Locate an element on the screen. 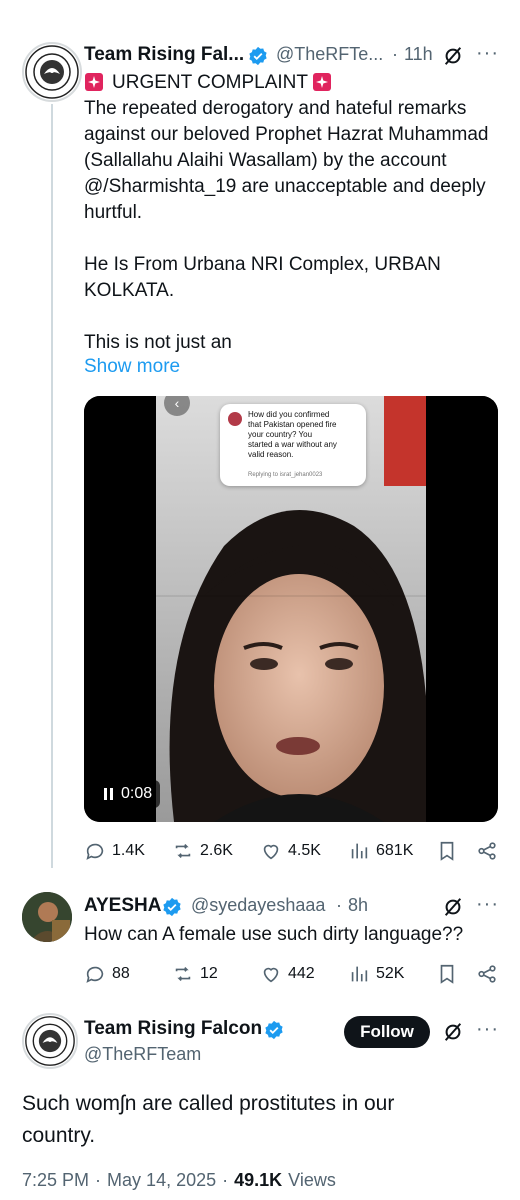 The image size is (520, 1200). video-timer: 0:08 is located at coordinates (128, 794).